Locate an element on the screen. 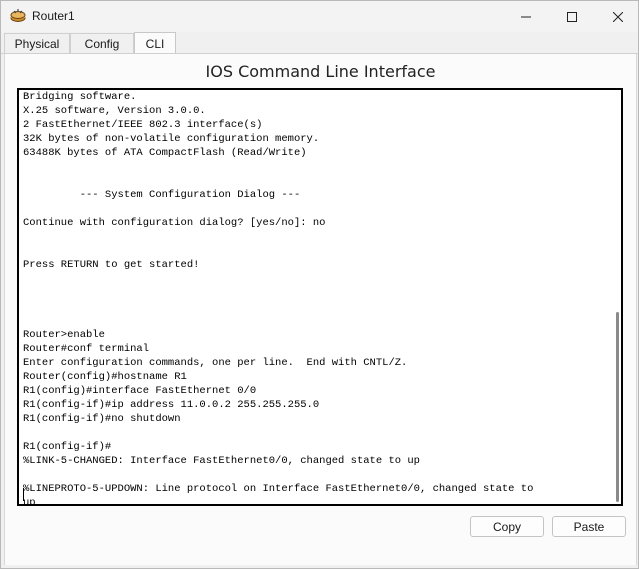  tab-cli: CLI is located at coordinates (155, 43).